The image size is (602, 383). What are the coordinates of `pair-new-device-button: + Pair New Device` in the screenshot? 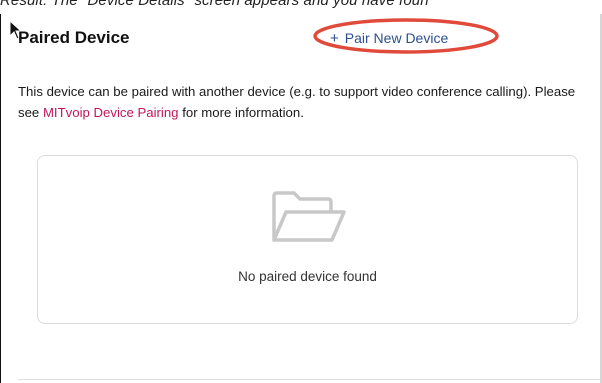 It's located at (389, 38).